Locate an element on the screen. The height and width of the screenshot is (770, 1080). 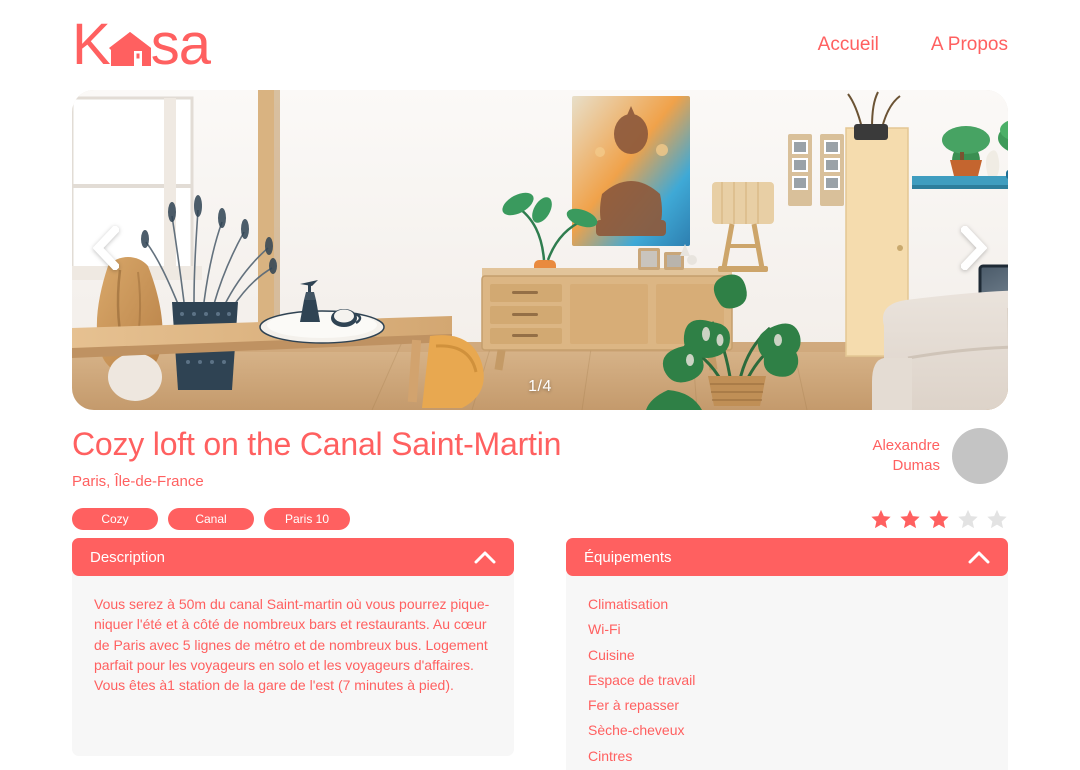
chevron-right-icon is located at coordinates (973, 249).